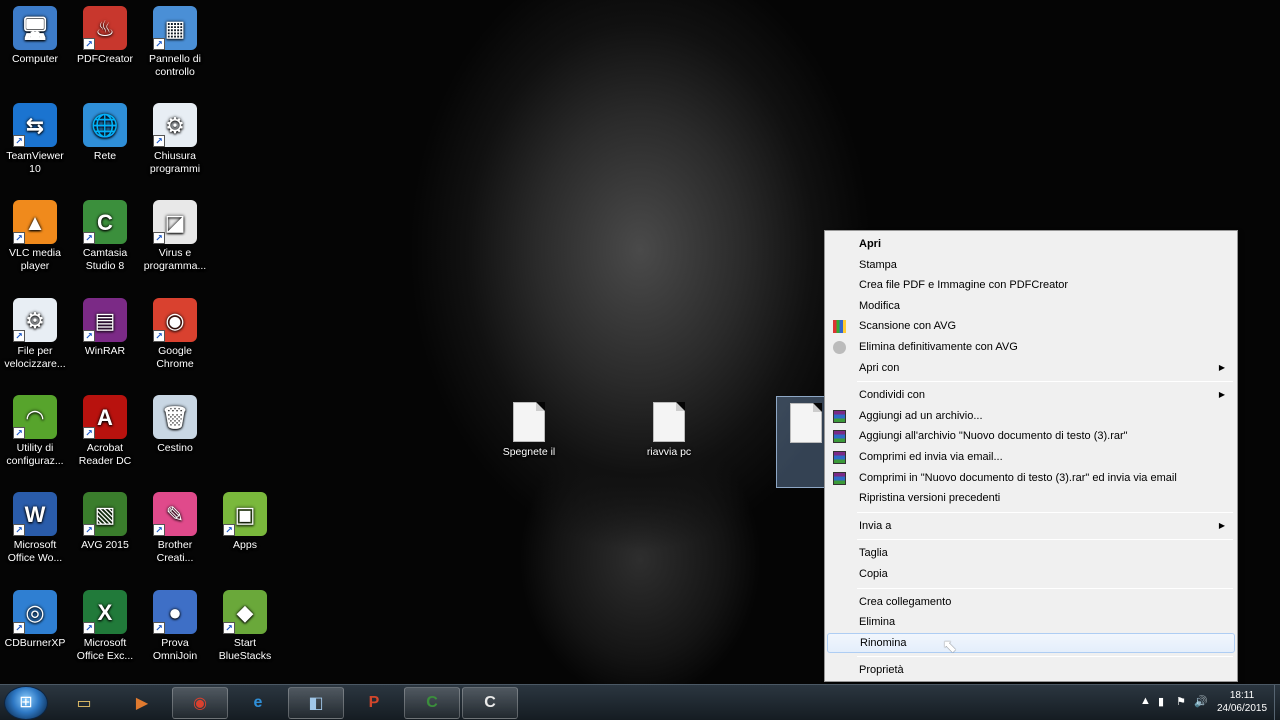  I want to click on menu-item-condividi-con: Condividi con ▶, so click(1031, 395).